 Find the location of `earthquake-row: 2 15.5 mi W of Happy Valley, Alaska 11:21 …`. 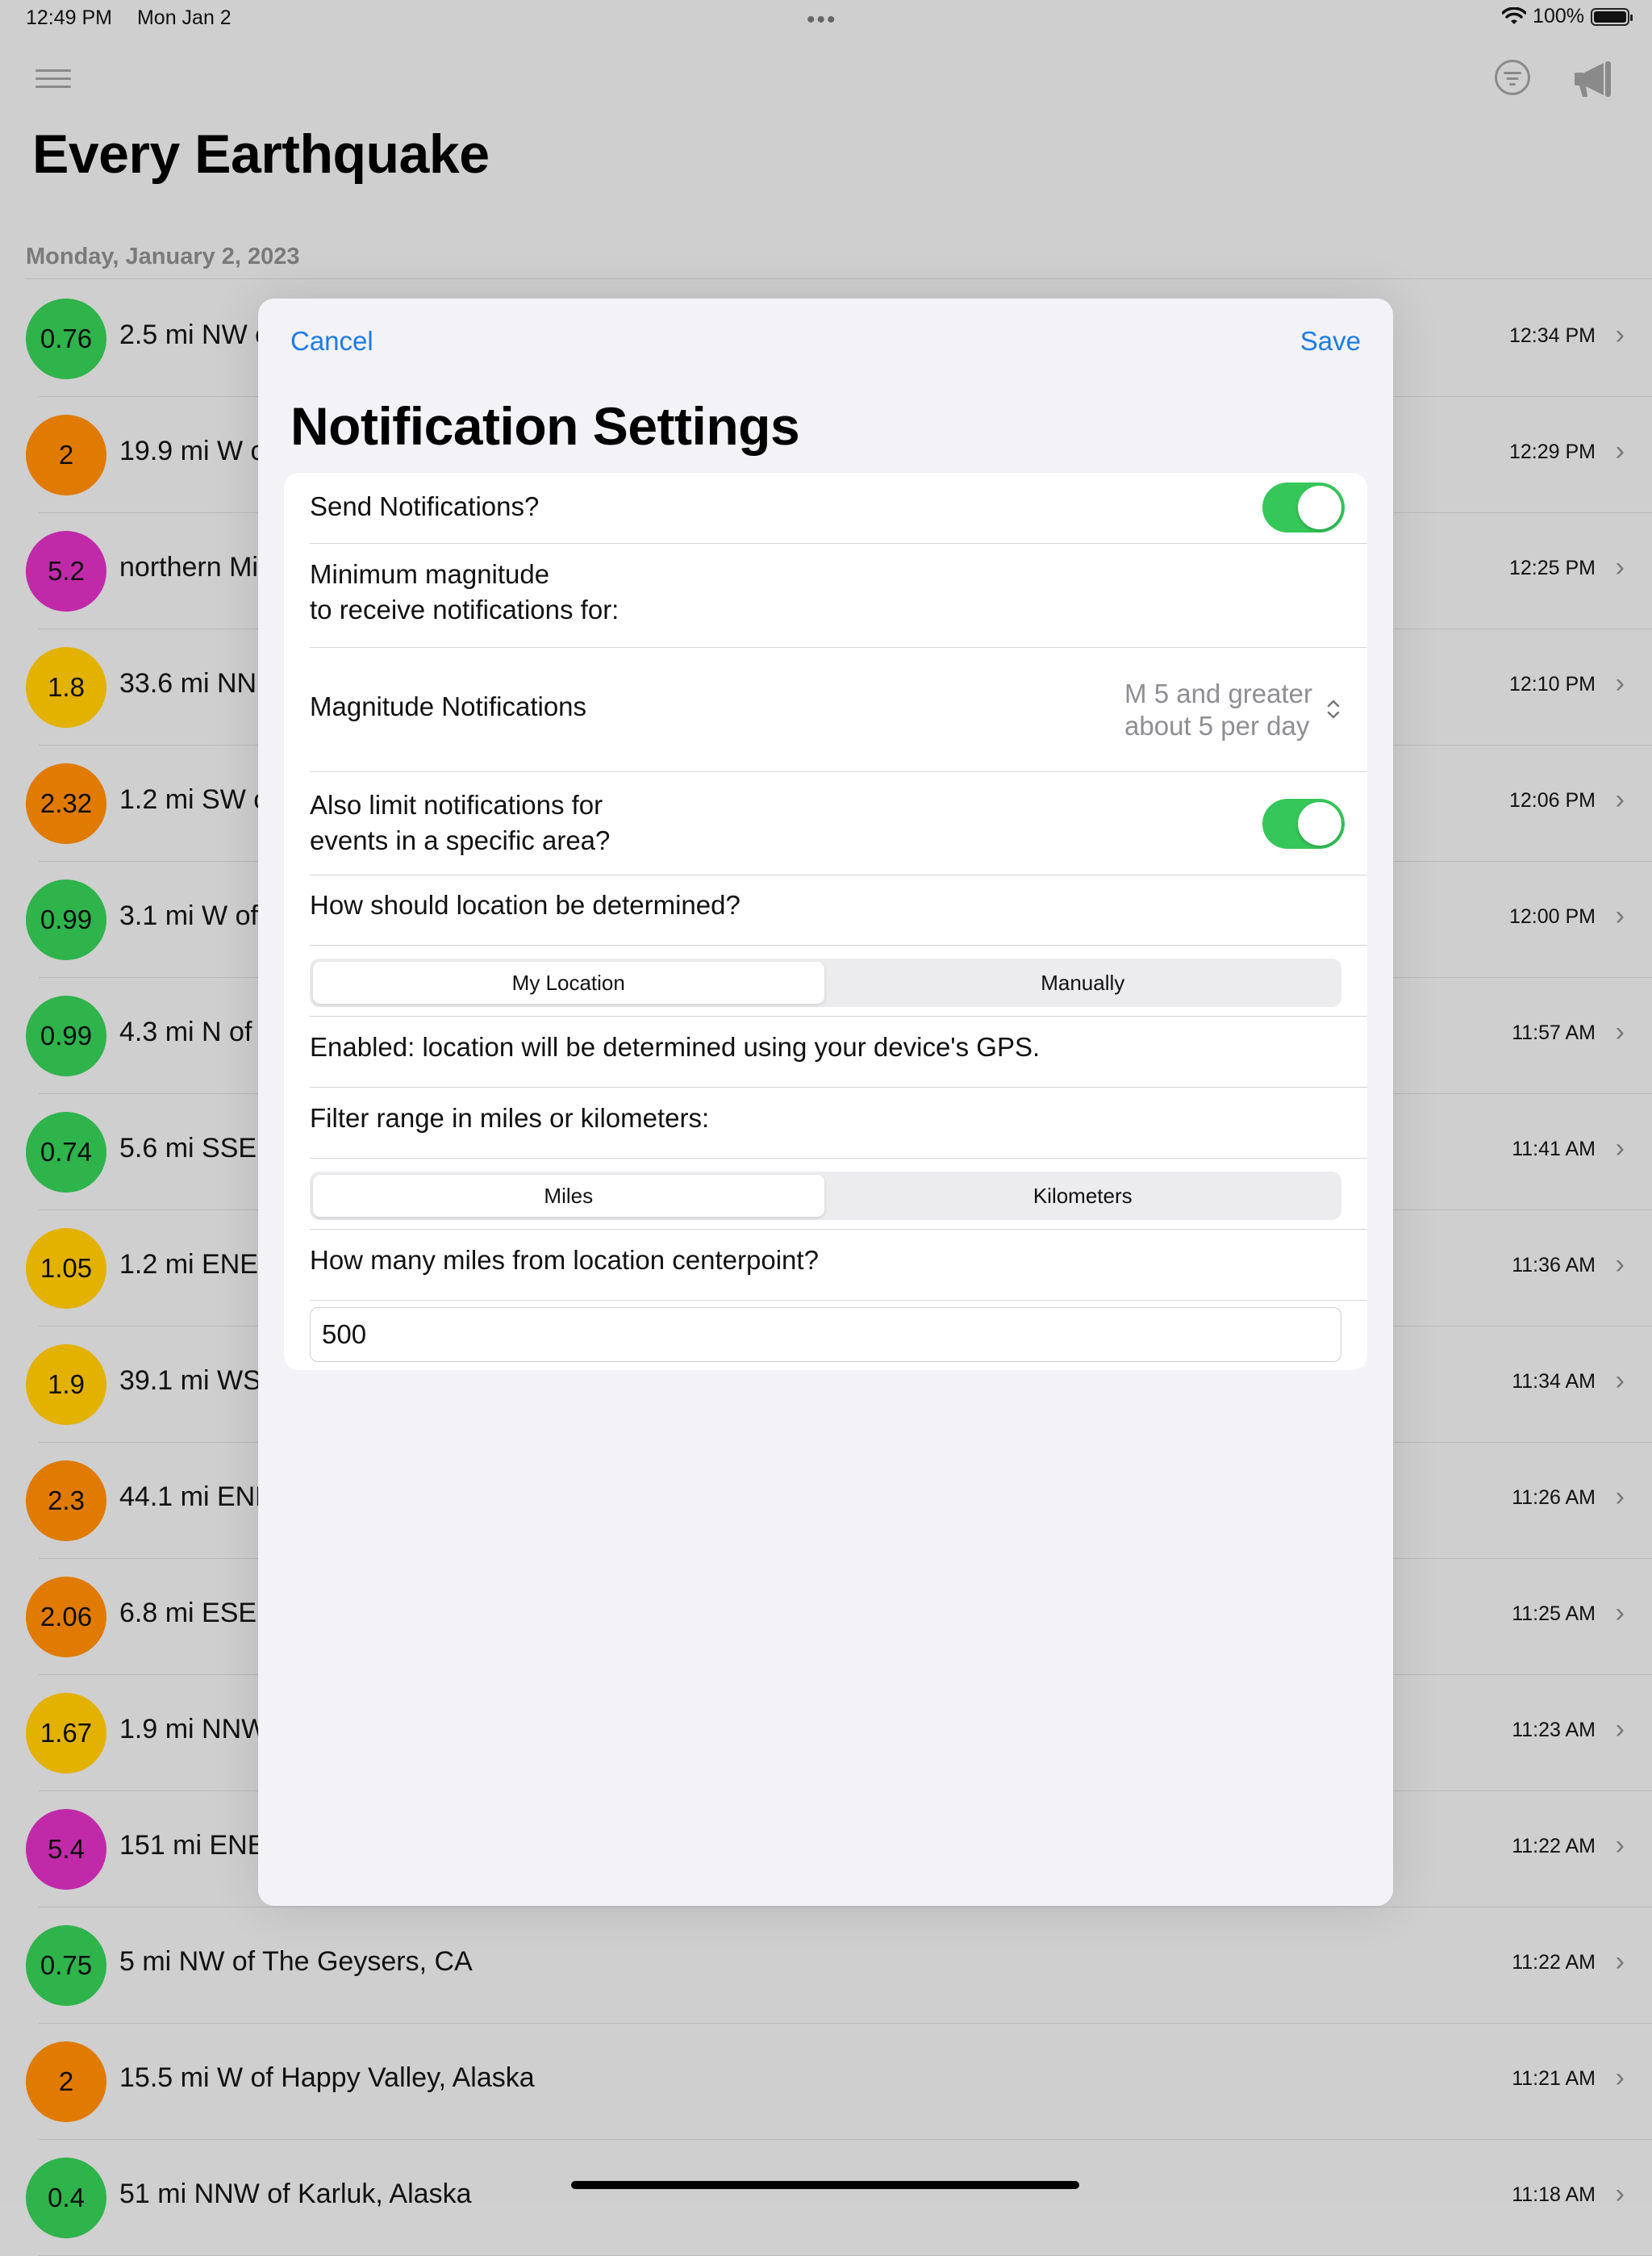

earthquake-row: 2 15.5 mi W of Happy Valley, Alaska 11:21 … is located at coordinates (826, 2082).